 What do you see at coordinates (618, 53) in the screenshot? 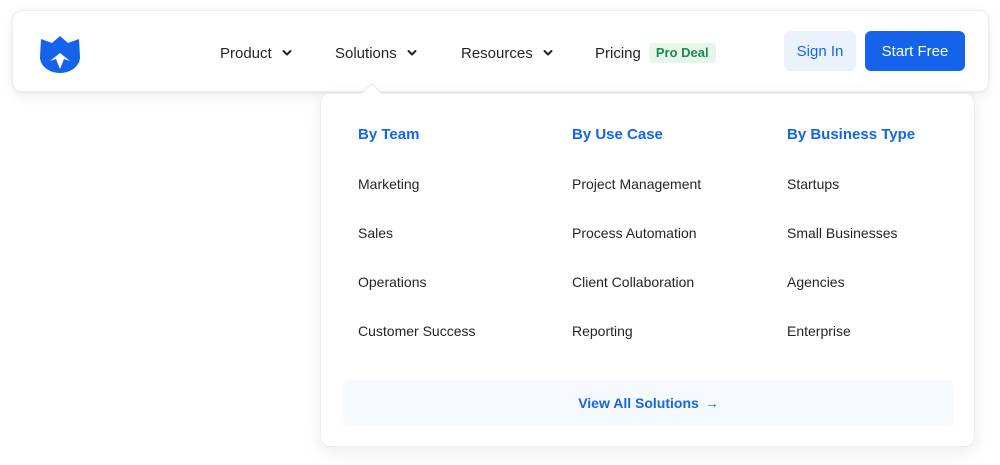
I see `nav-item-label: Pricing` at bounding box center [618, 53].